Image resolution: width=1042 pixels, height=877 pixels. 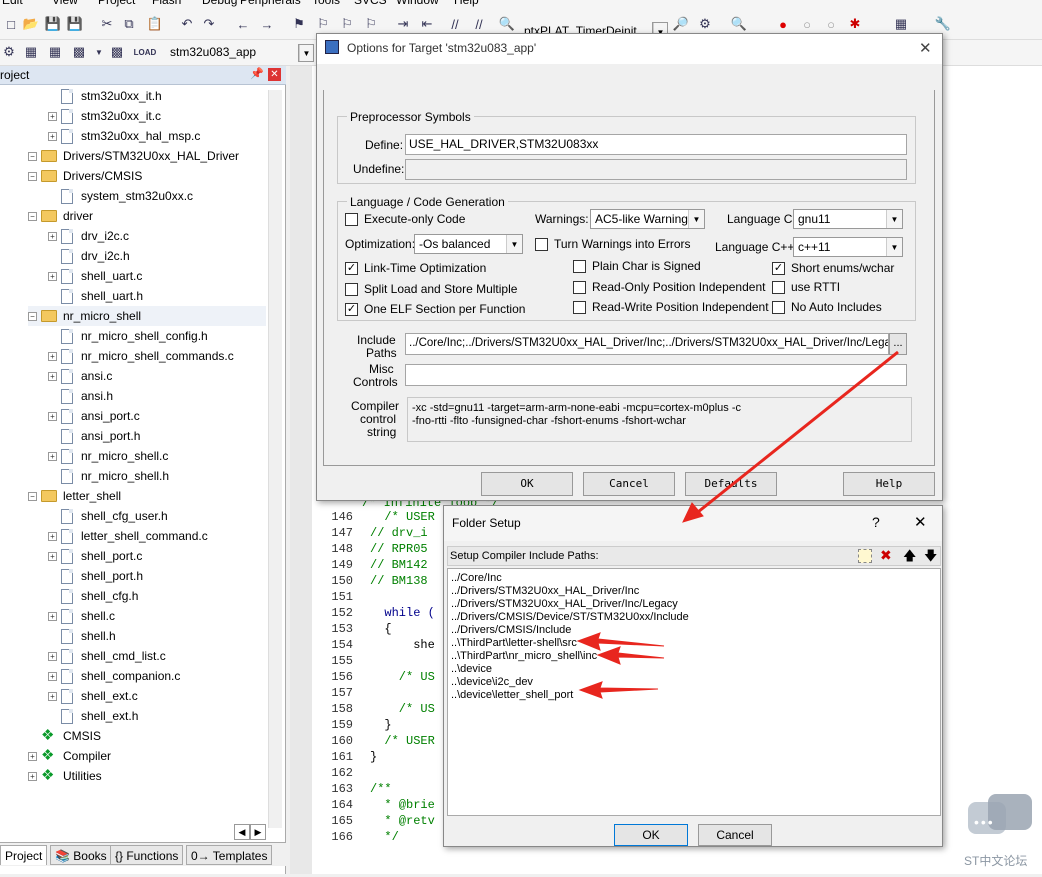 What do you see at coordinates (693, 512) in the screenshot?
I see `annotation-arrowhead` at bounding box center [693, 512].